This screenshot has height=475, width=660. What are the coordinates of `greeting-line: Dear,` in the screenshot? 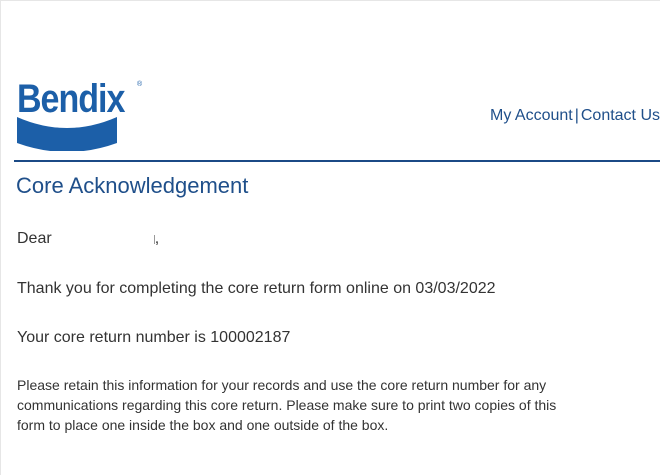 It's located at (88, 239).